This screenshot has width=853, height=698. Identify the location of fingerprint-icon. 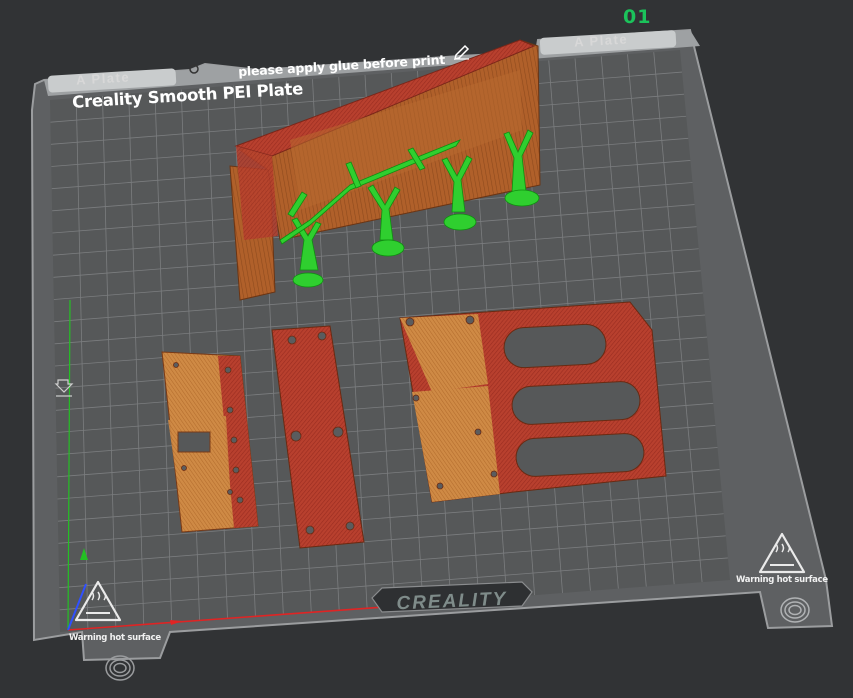
(120, 668).